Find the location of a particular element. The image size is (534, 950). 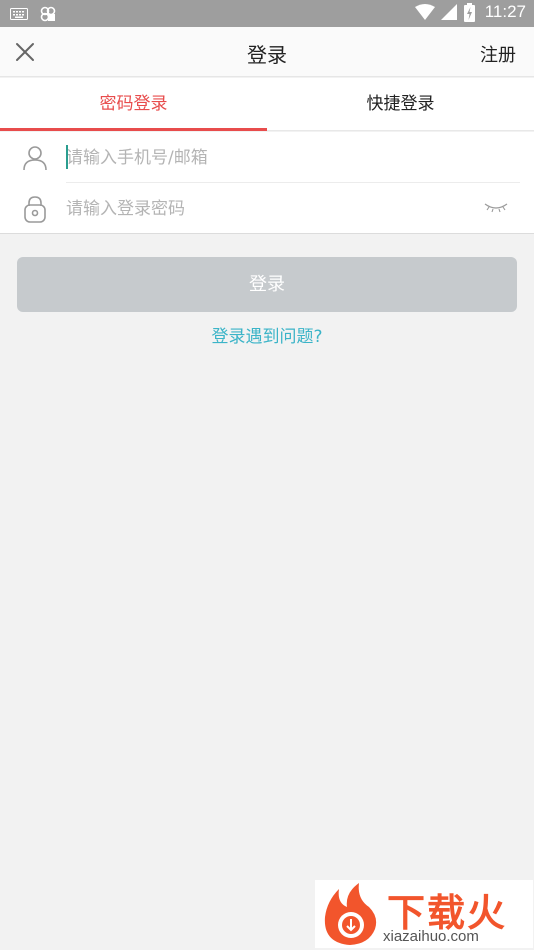

account-input is located at coordinates (266, 157).